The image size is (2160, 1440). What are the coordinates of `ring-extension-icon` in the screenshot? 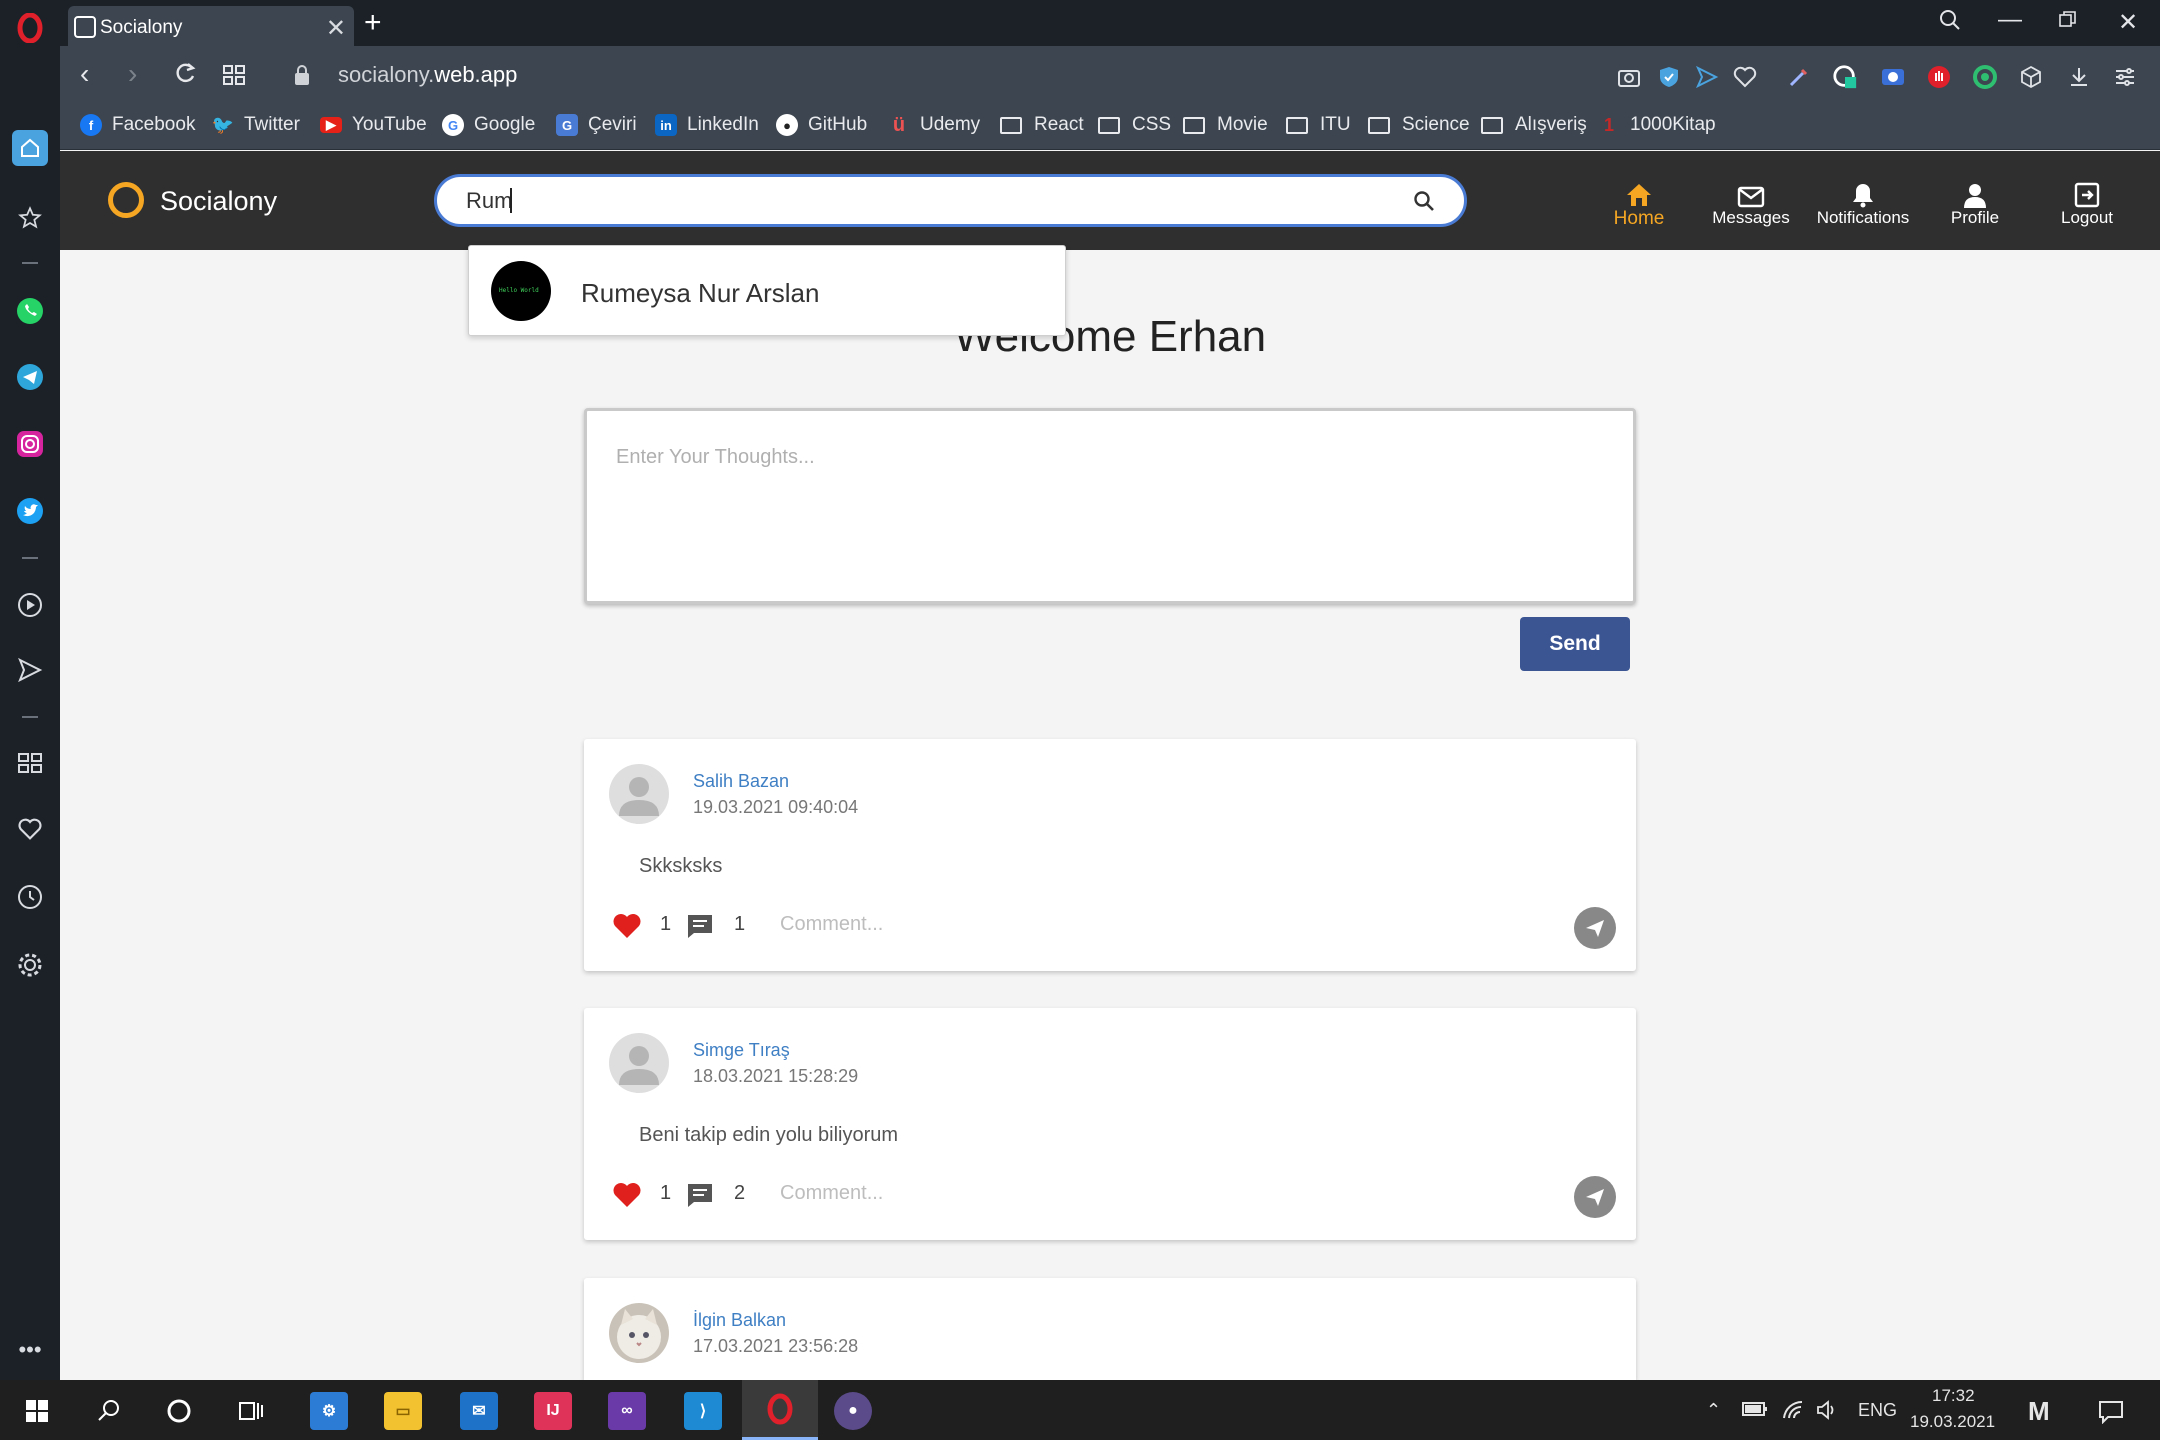 It's located at (1985, 77).